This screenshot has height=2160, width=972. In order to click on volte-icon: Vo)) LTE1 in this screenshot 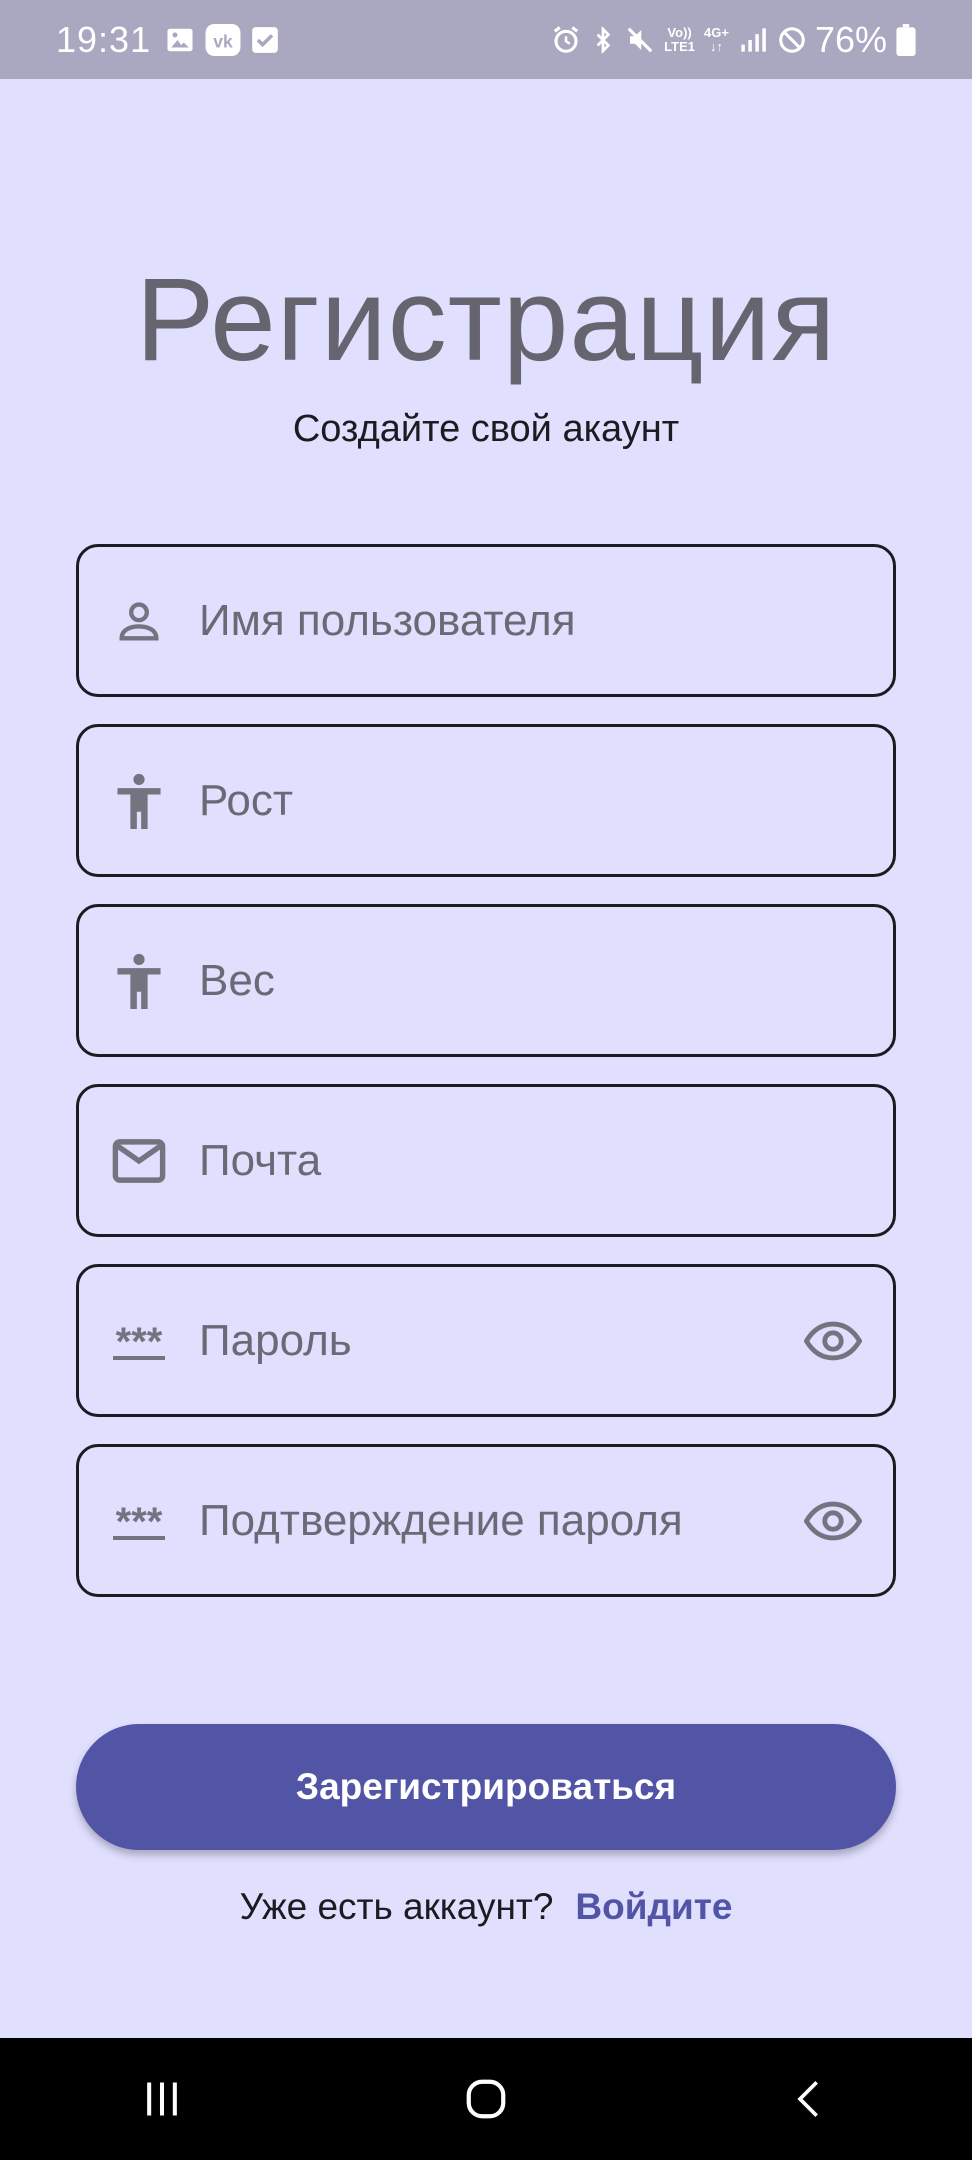, I will do `click(679, 39)`.